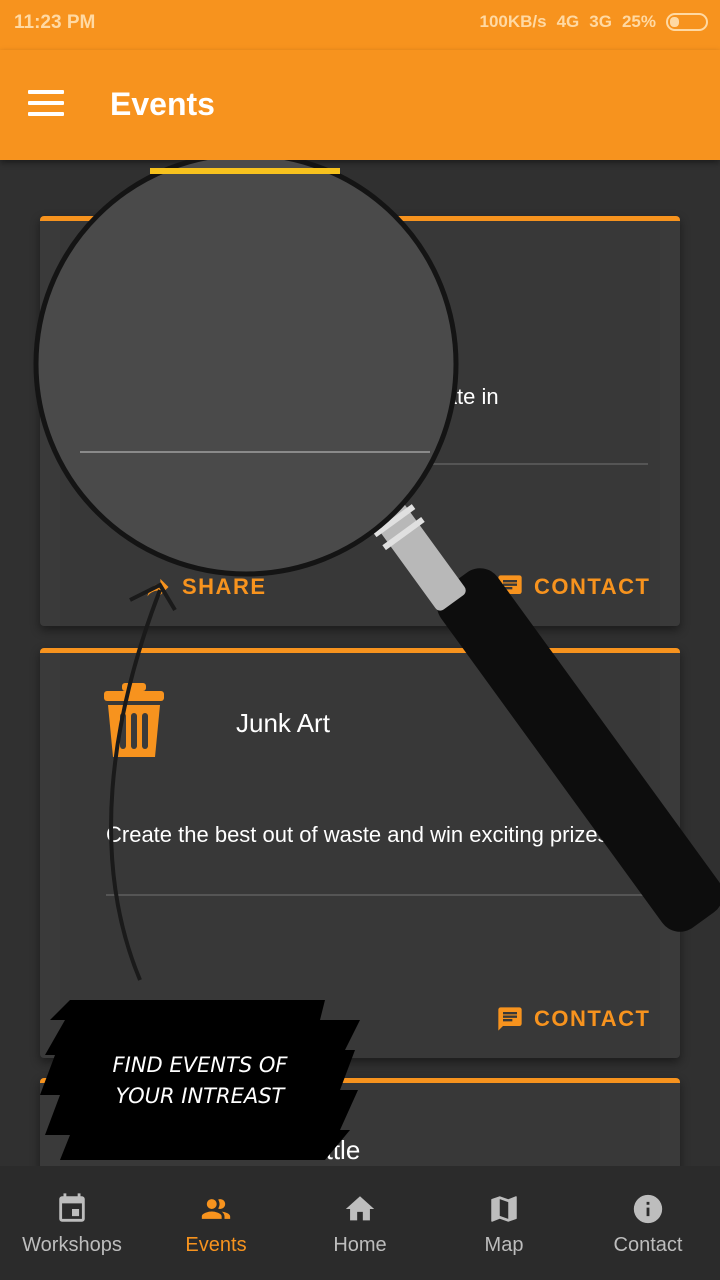 The image size is (720, 1280). What do you see at coordinates (72, 1245) in the screenshot?
I see `nav-label: Workshops` at bounding box center [72, 1245].